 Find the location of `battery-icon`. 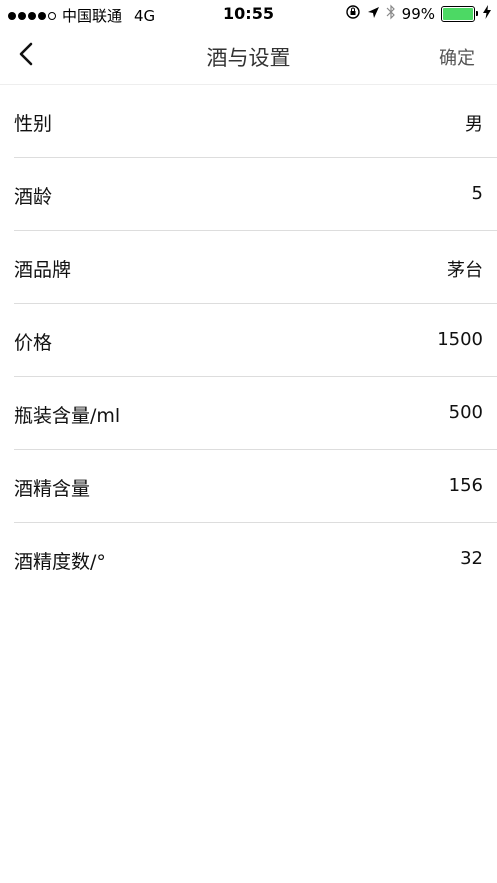

battery-icon is located at coordinates (459, 14).